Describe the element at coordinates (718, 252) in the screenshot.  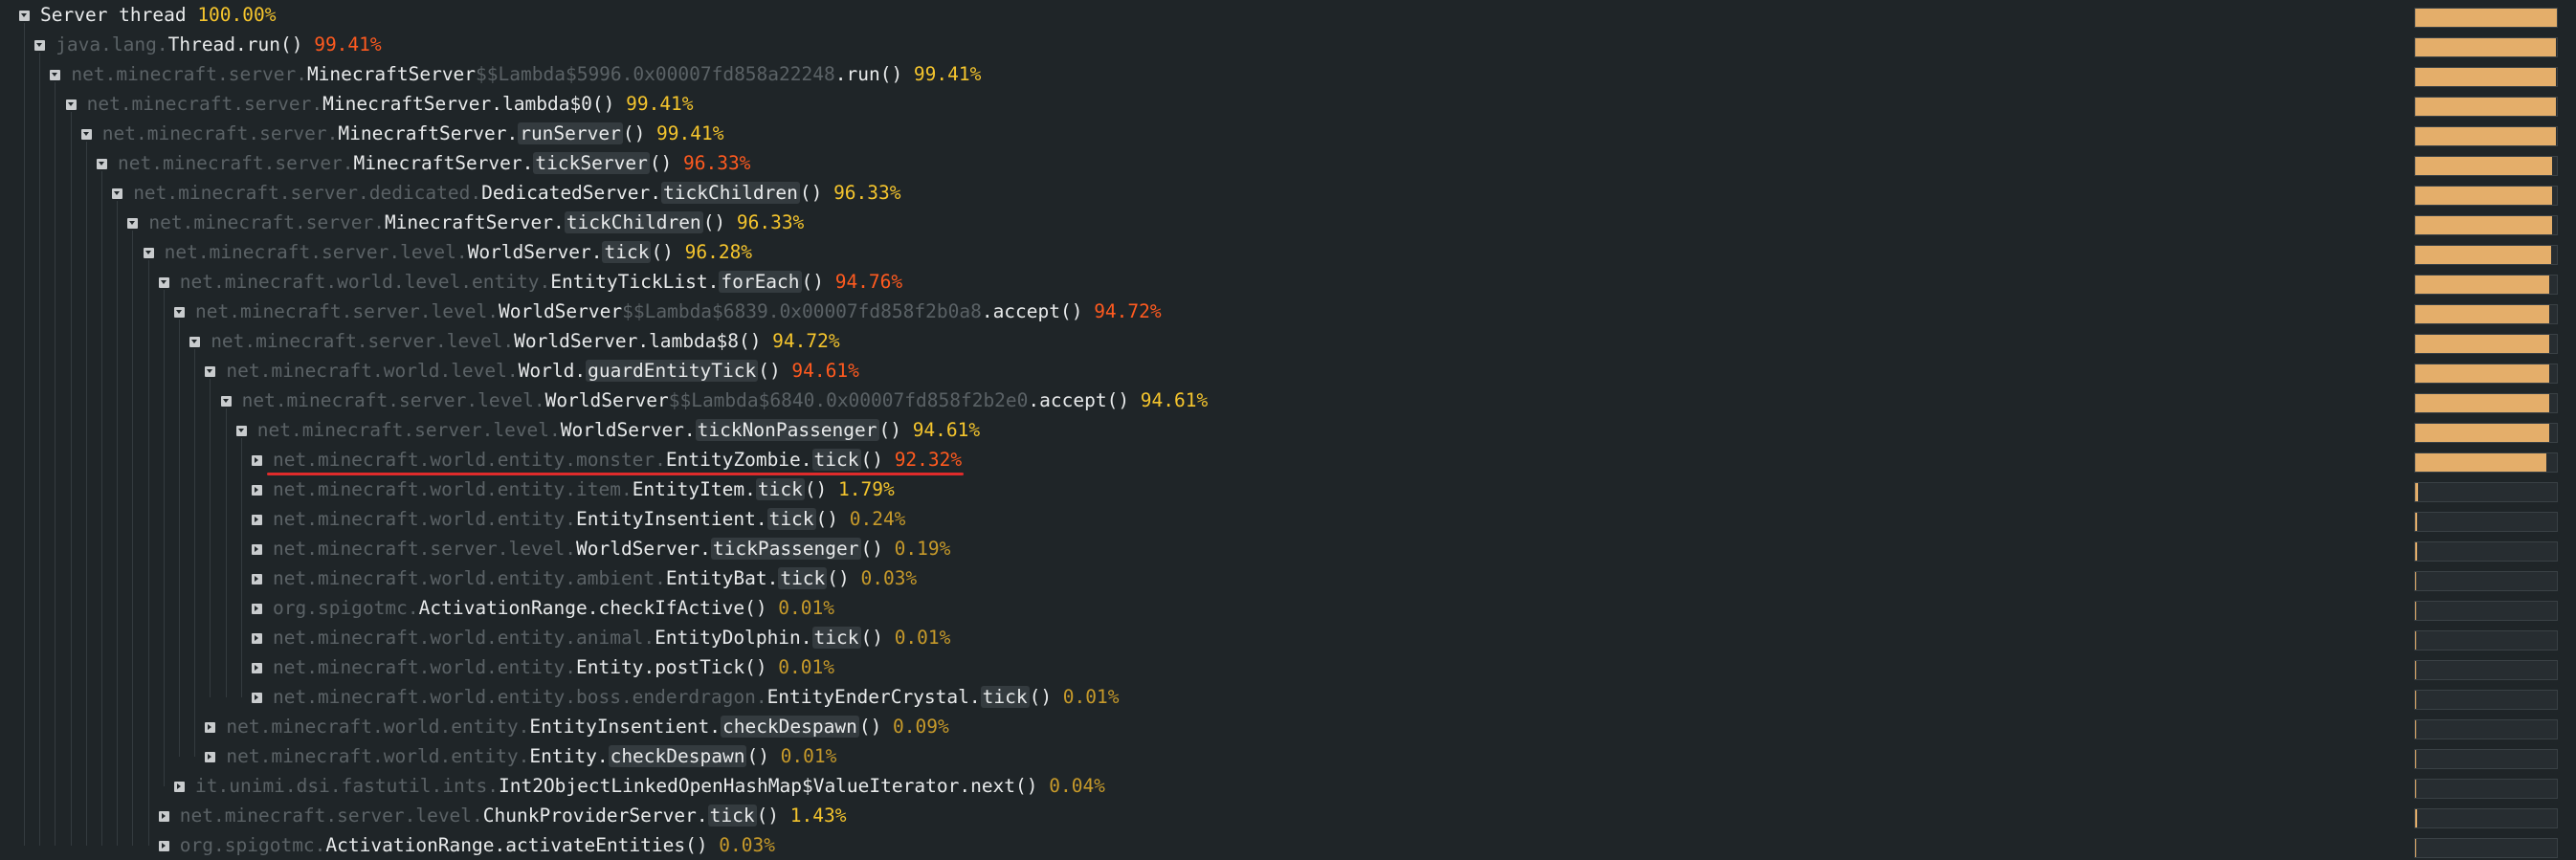
I see `percentage: 96.28%` at that location.